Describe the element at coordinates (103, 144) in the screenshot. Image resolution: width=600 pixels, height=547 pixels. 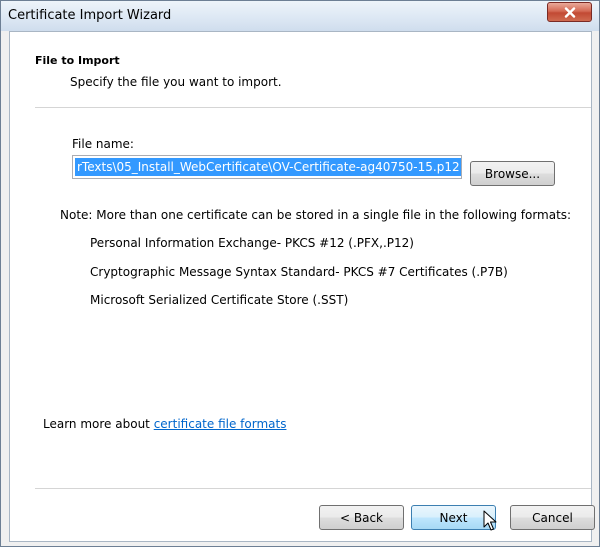
I see `file-name-label: File name:` at that location.